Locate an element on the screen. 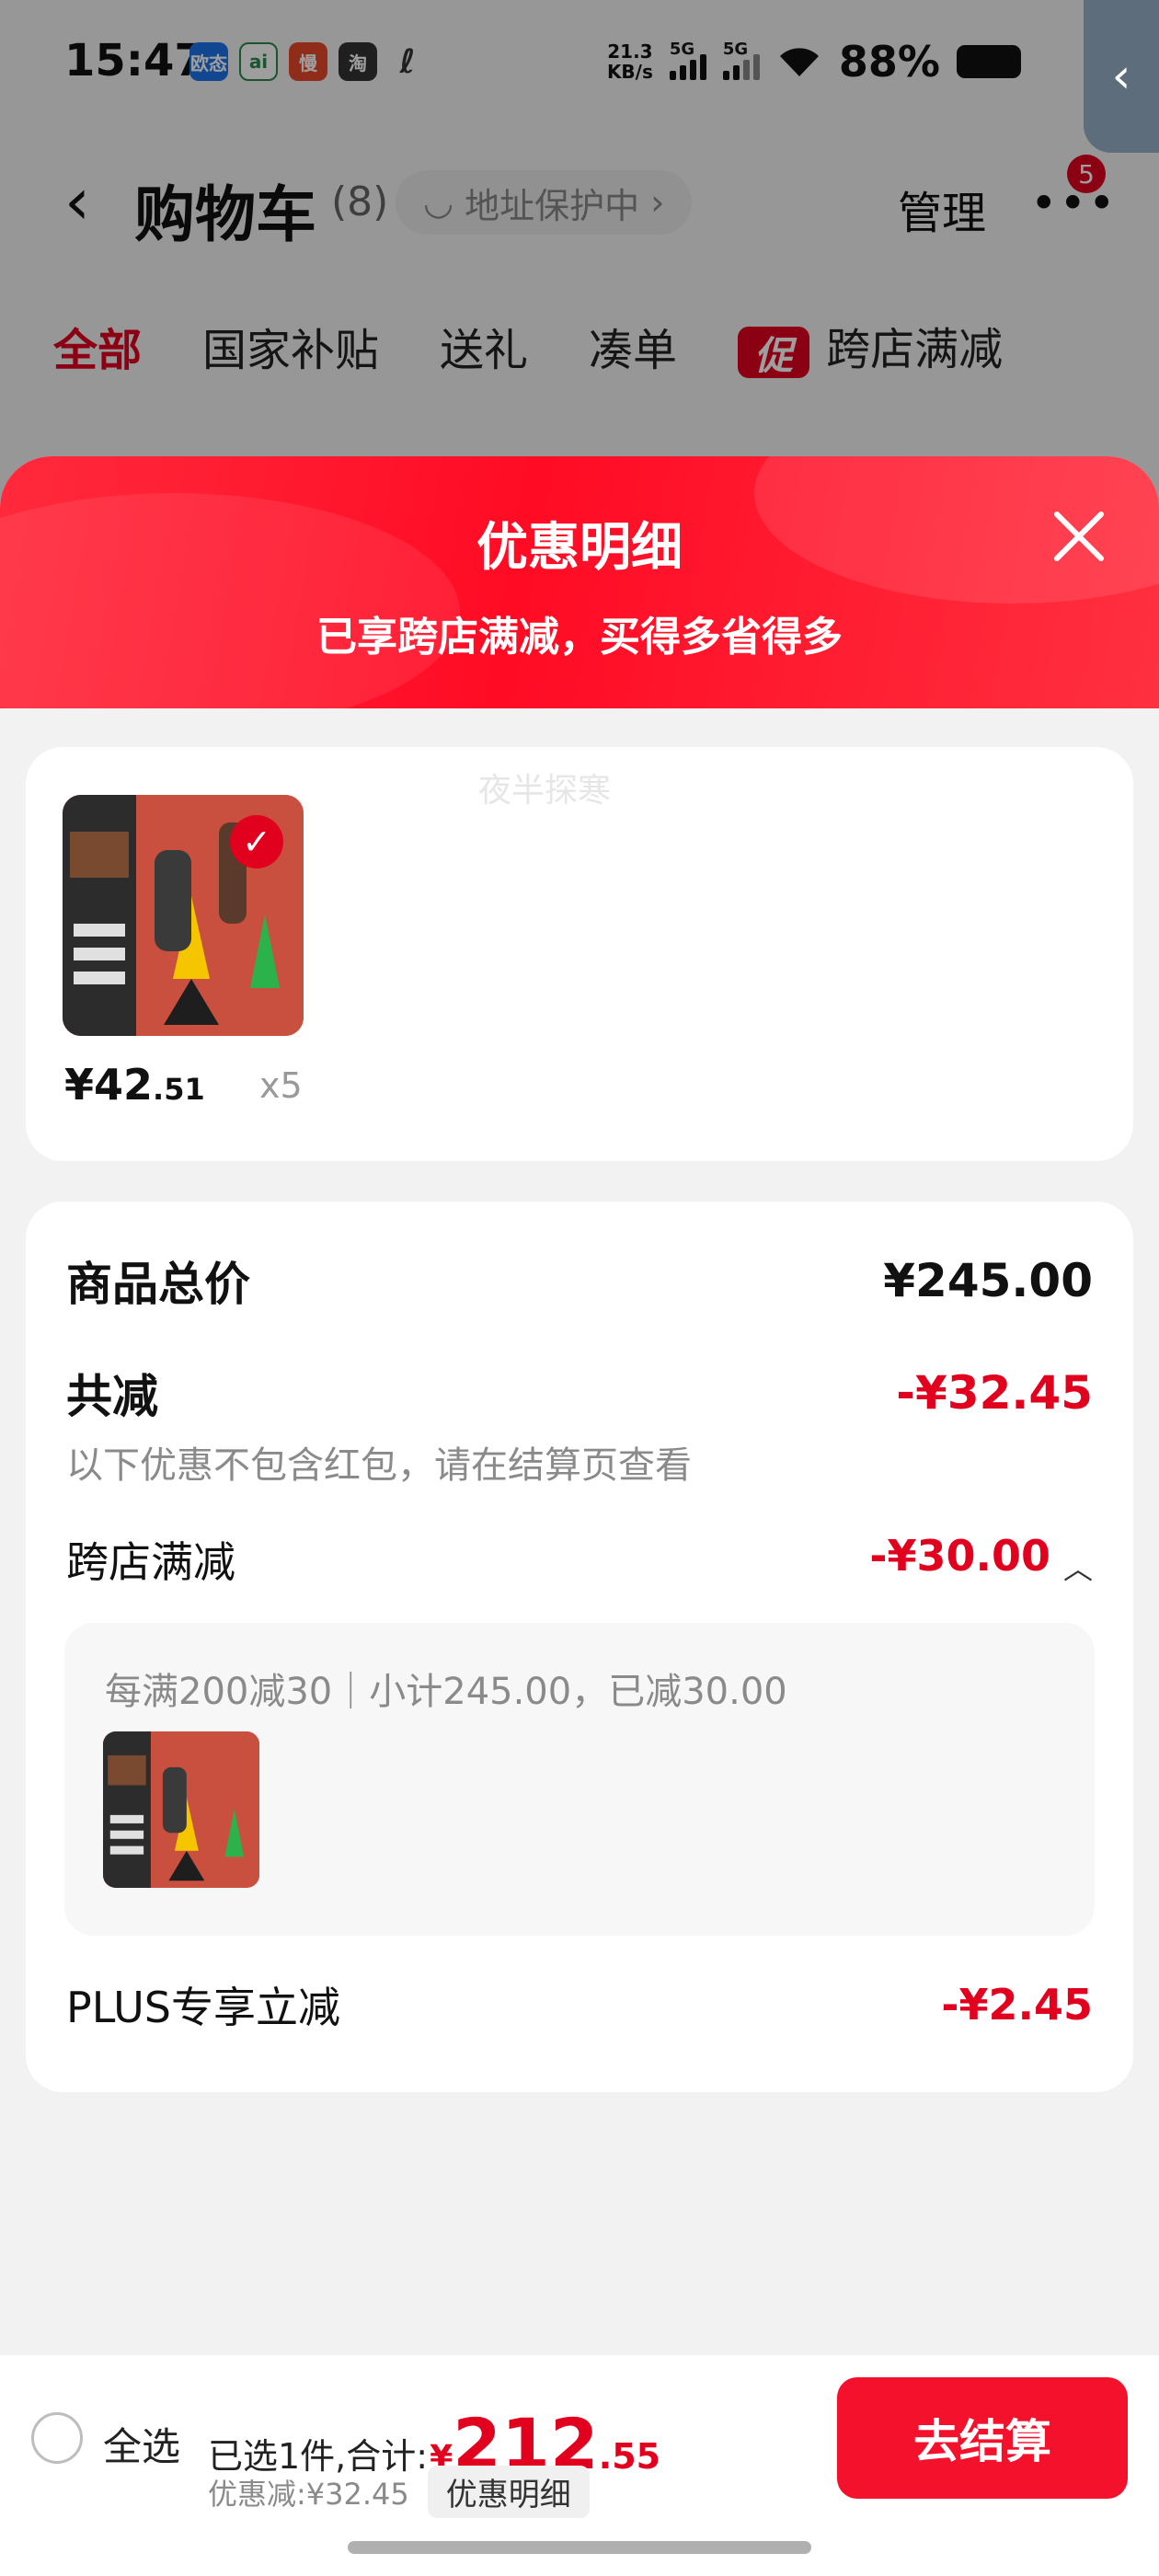 The image size is (1159, 2576). discount-amount: 优惠减:¥32.45 is located at coordinates (308, 2494).